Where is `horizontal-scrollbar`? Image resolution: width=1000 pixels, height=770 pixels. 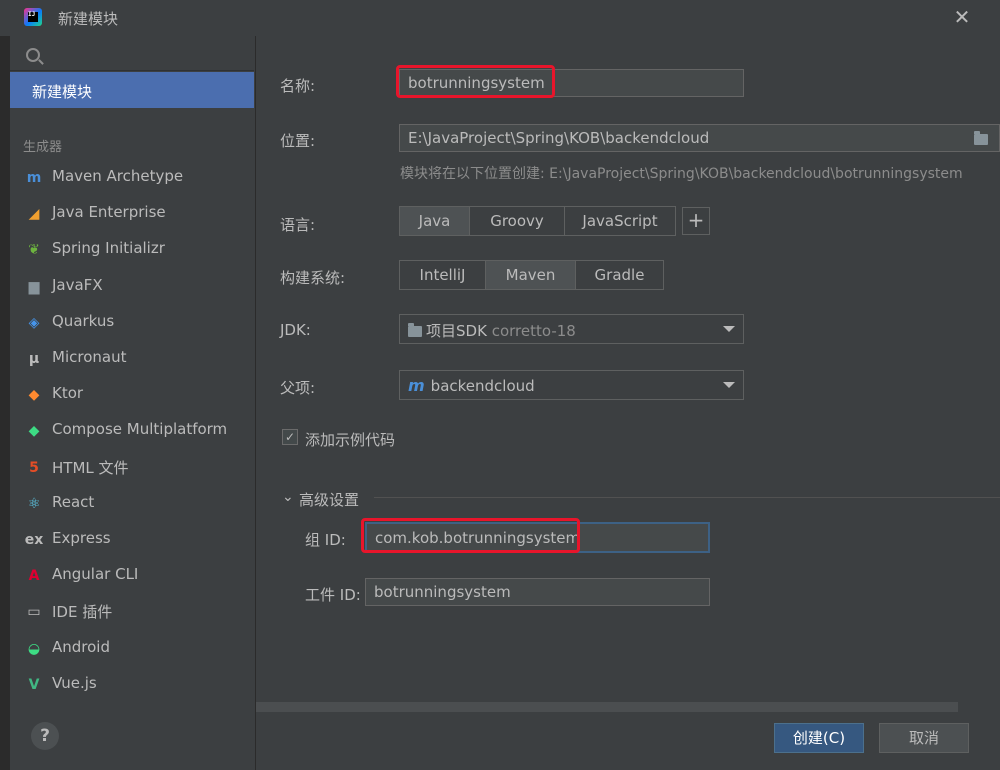
horizontal-scrollbar is located at coordinates (607, 707).